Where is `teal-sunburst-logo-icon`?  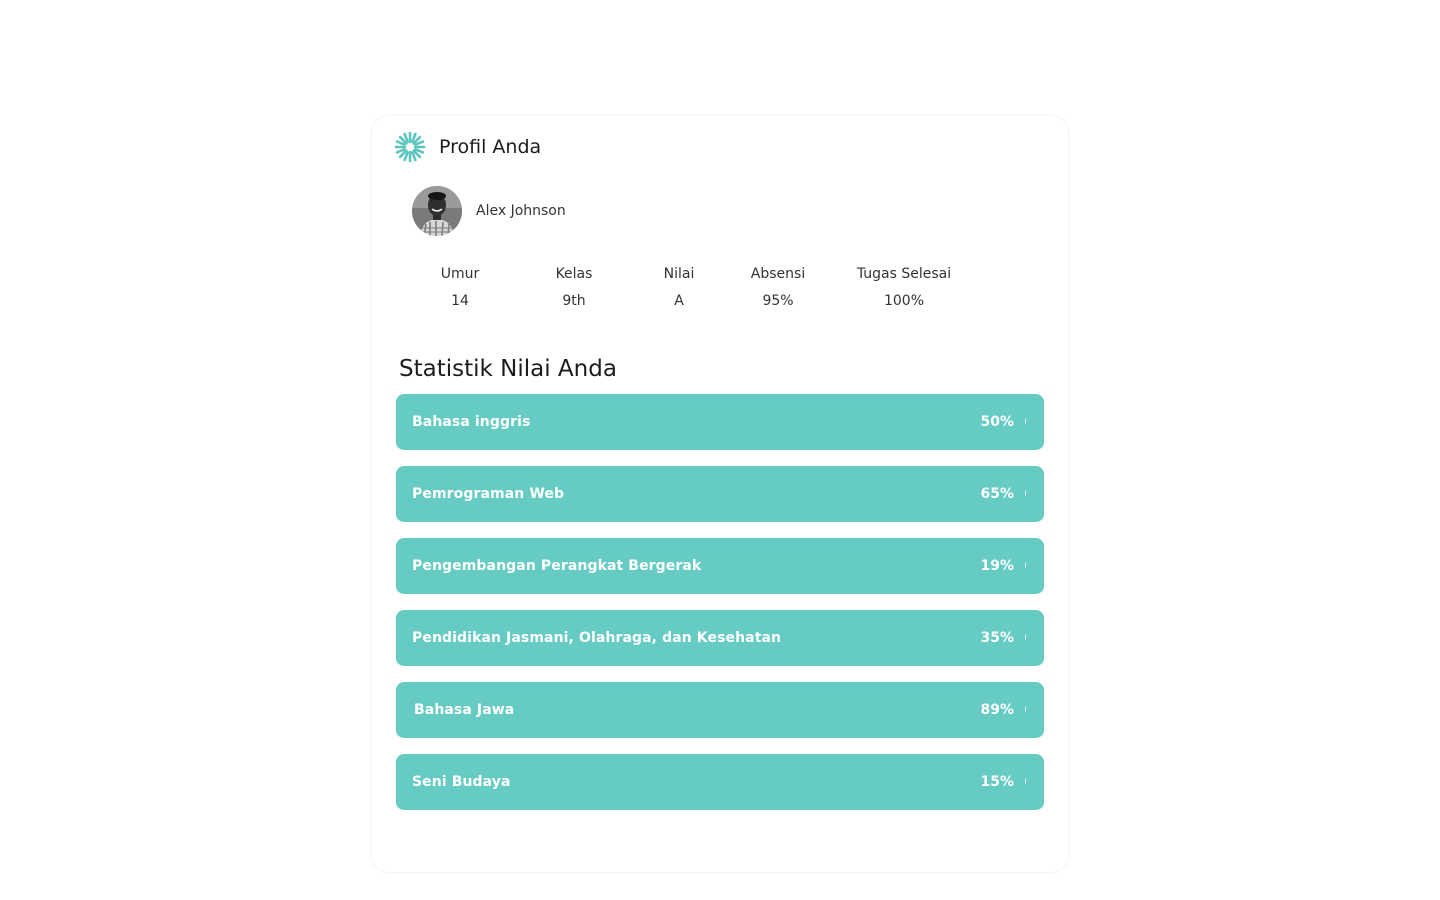
teal-sunburst-logo-icon is located at coordinates (410, 147).